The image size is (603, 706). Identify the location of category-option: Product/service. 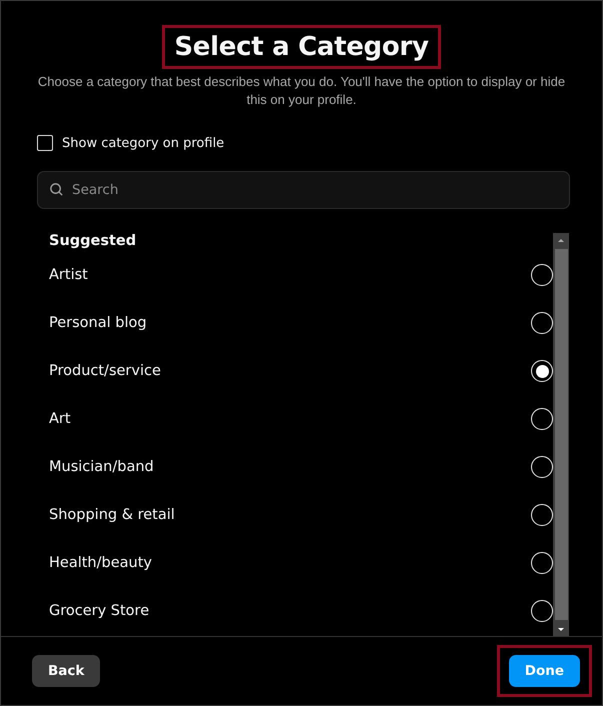
(105, 371).